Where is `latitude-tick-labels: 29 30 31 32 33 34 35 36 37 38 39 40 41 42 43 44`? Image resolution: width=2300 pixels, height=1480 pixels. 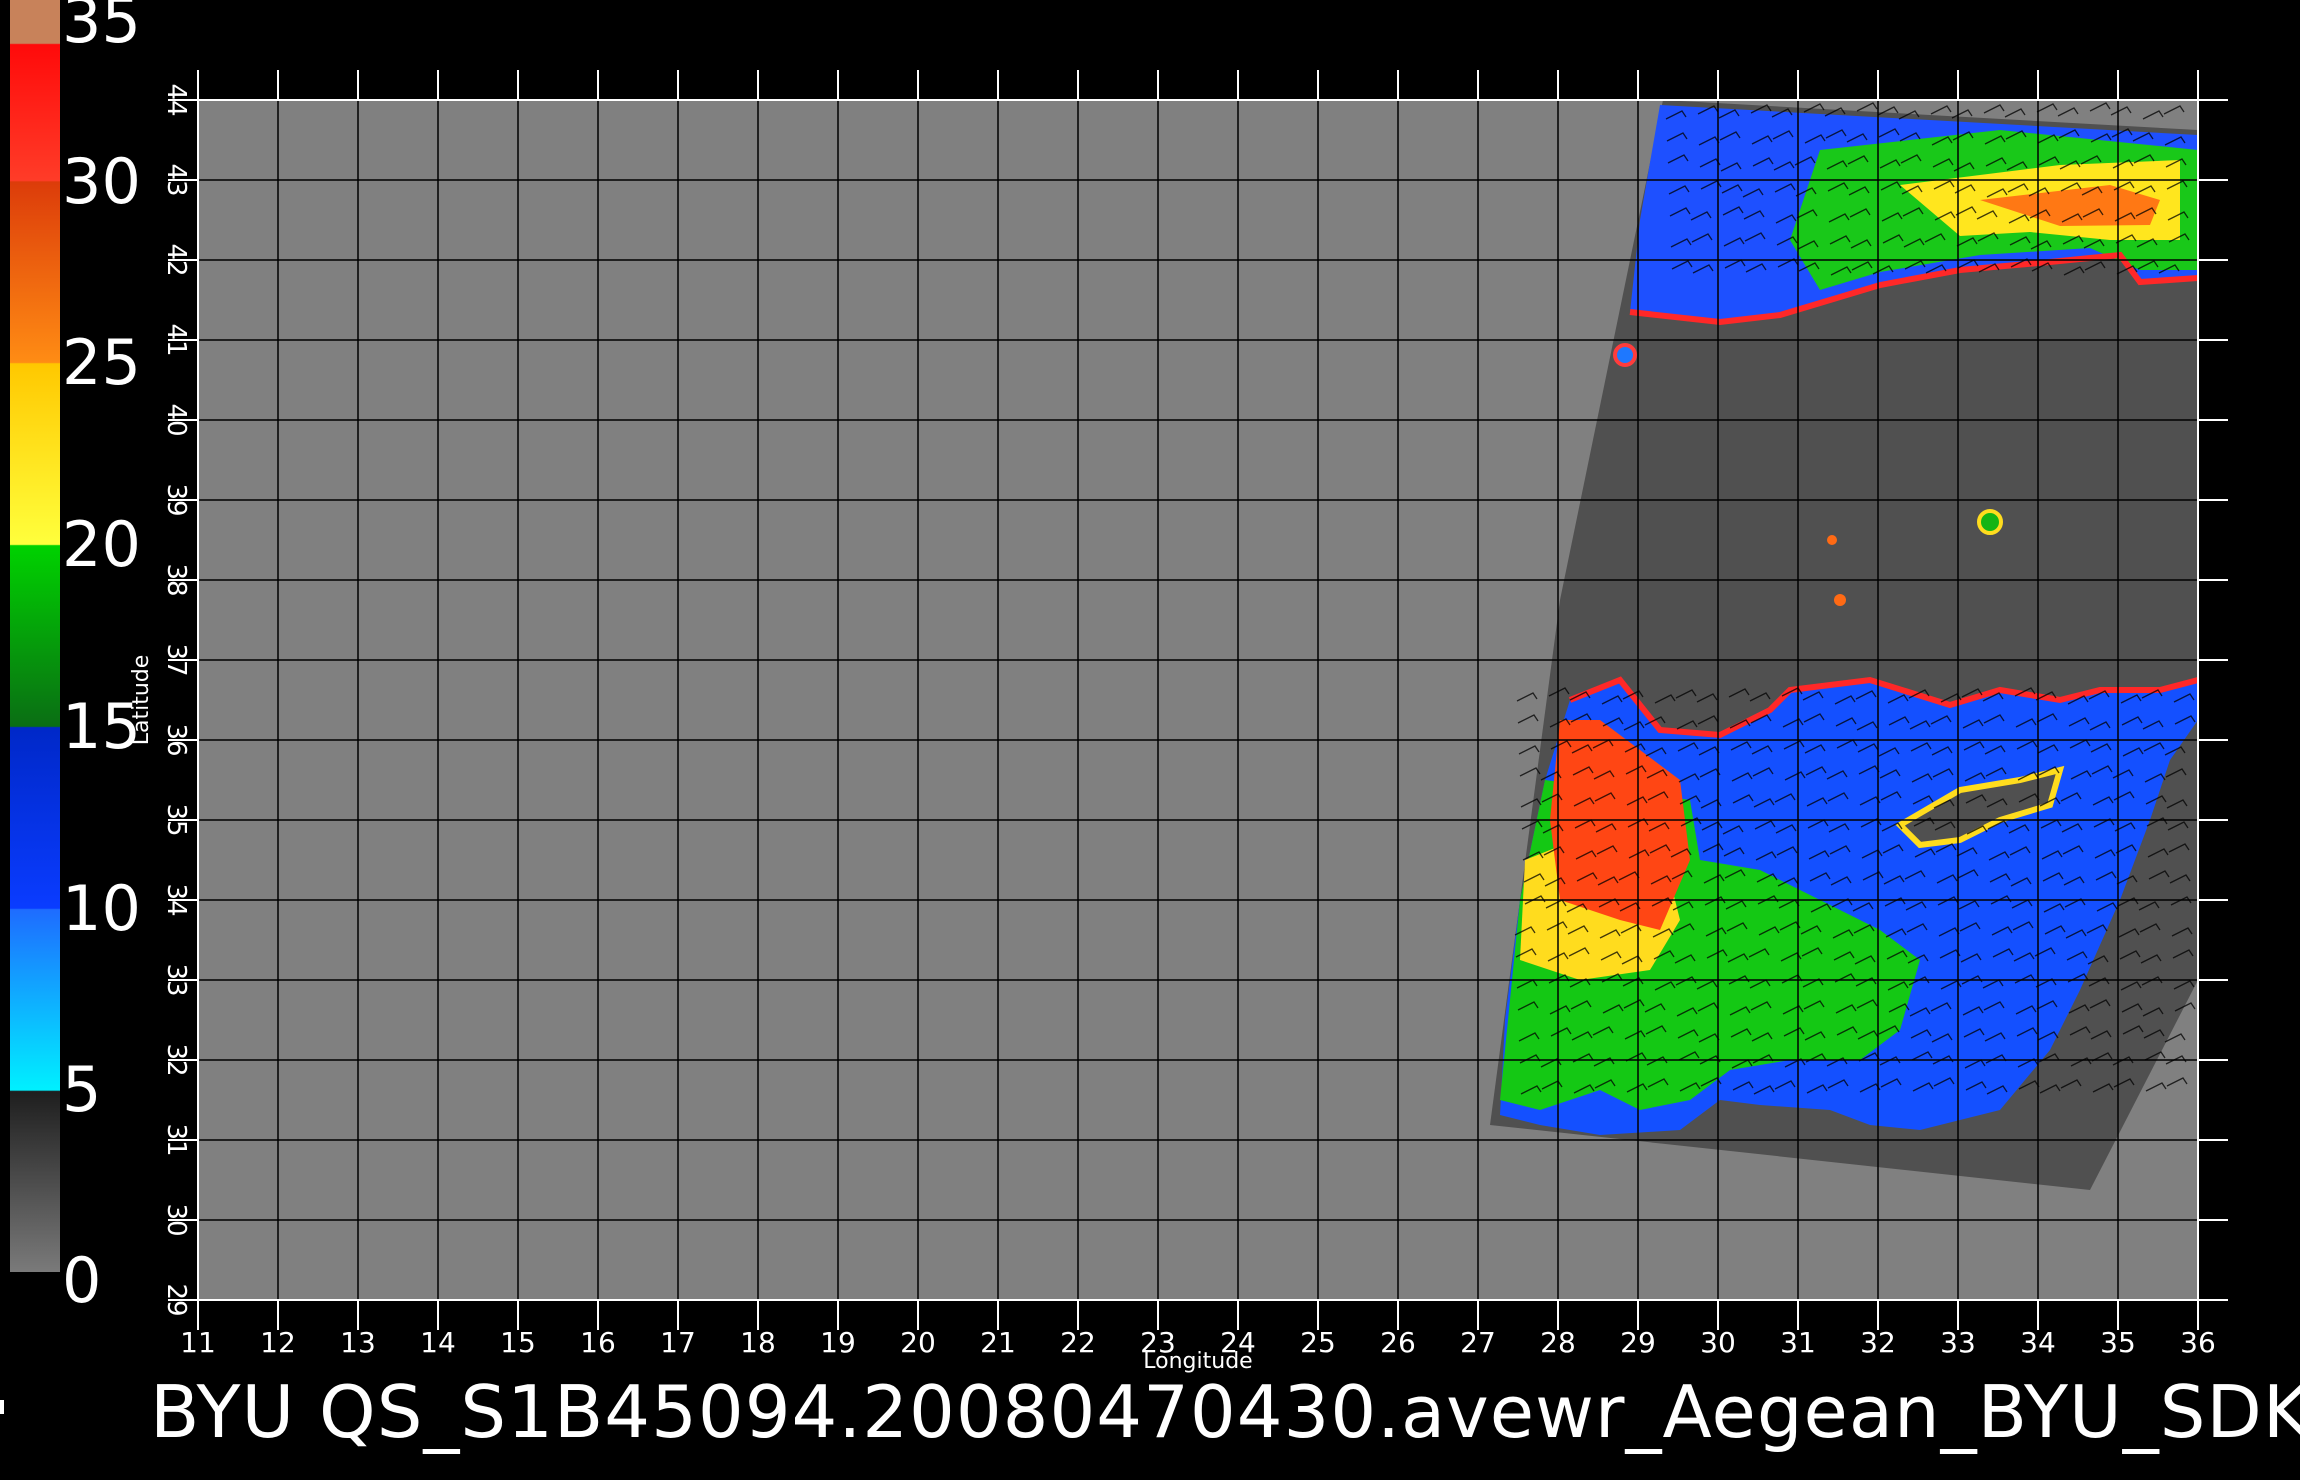 latitude-tick-labels: 29 30 31 32 33 34 35 36 37 38 39 40 41 42 43 44 is located at coordinates (176, 699).